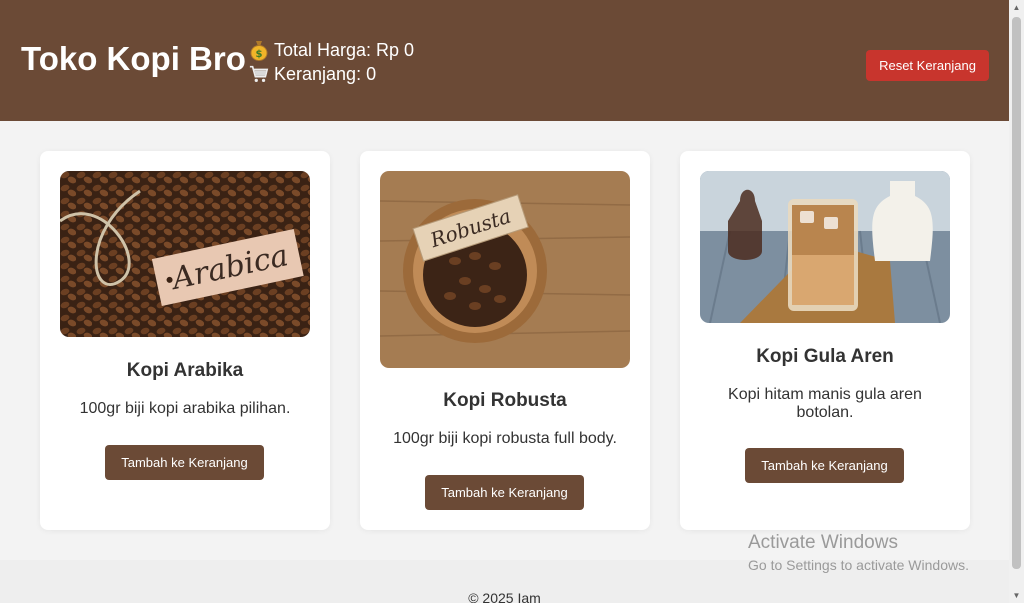  I want to click on watermark-title: Activate Windows, so click(823, 542).